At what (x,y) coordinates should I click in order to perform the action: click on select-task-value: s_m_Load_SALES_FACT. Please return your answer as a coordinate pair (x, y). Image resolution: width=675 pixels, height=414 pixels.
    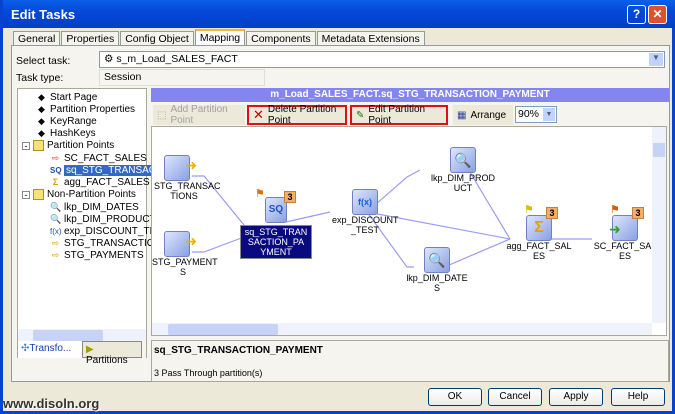
    Looking at the image, I should click on (177, 59).